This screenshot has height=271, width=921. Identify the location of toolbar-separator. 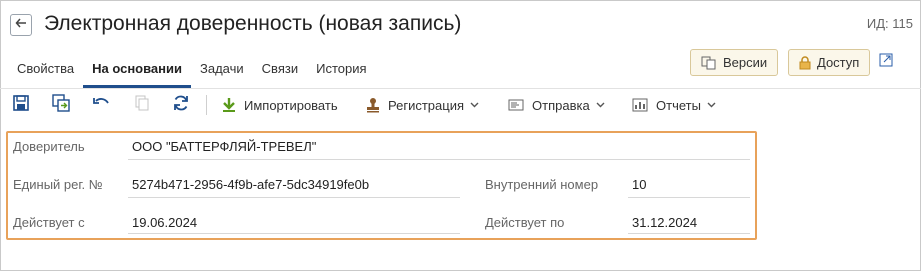
(206, 105).